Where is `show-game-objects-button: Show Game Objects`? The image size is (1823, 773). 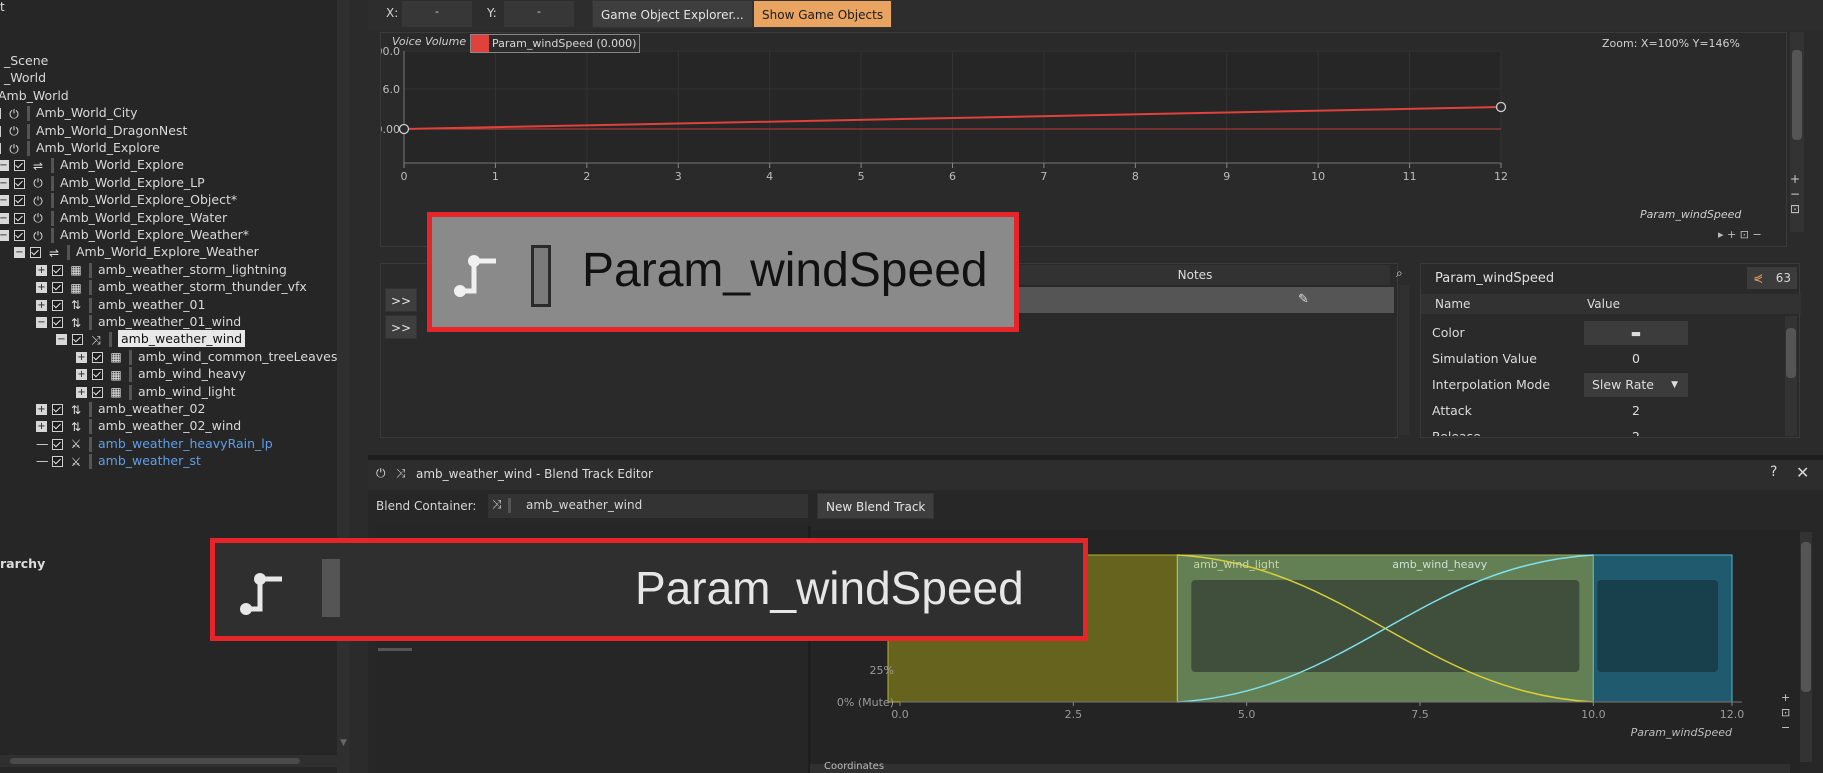
show-game-objects-button: Show Game Objects is located at coordinates (823, 14).